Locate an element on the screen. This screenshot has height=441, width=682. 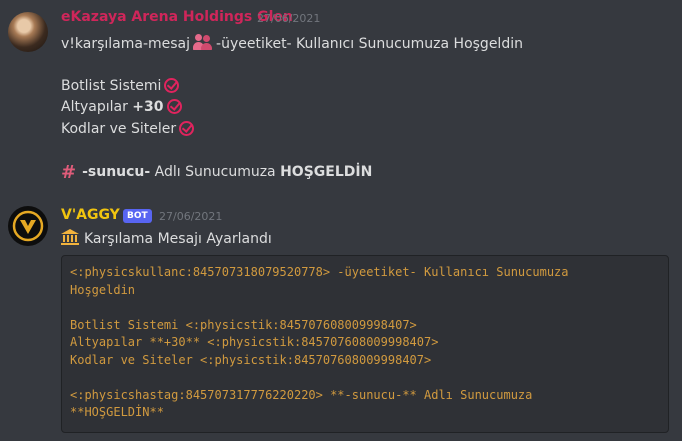
bold-text: HOŞGELDİN is located at coordinates (326, 172).